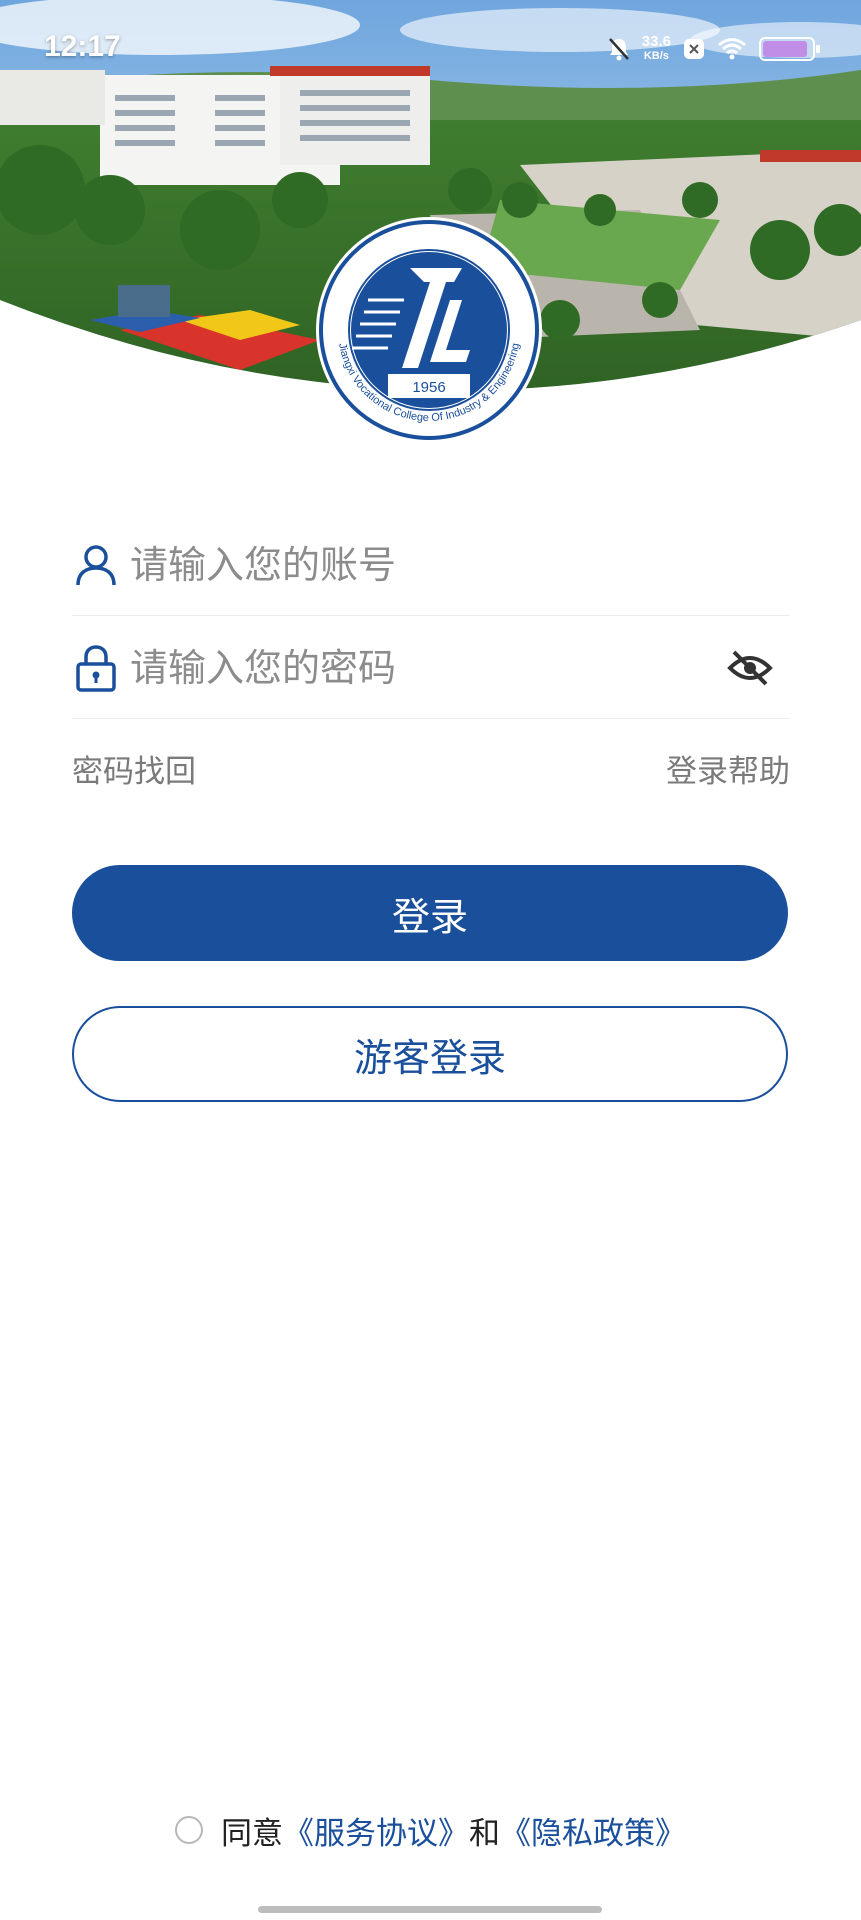 This screenshot has width=861, height=1920. What do you see at coordinates (750, 668) in the screenshot?
I see `eye-off-icon` at bounding box center [750, 668].